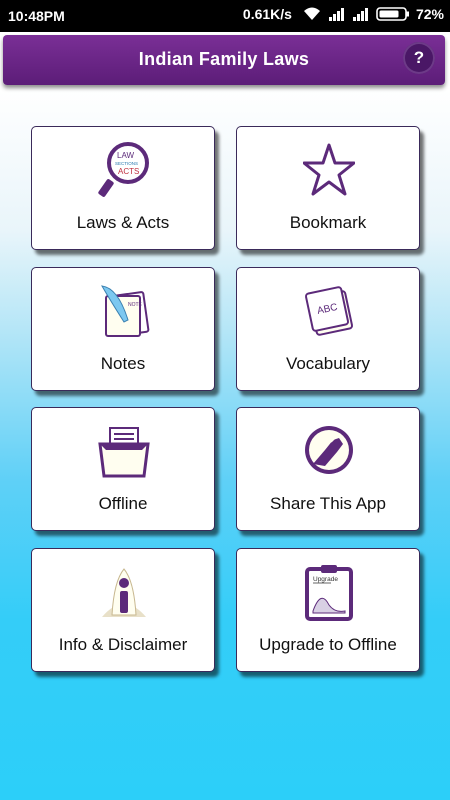  I want to click on tile-label: Bookmark, so click(328, 222).